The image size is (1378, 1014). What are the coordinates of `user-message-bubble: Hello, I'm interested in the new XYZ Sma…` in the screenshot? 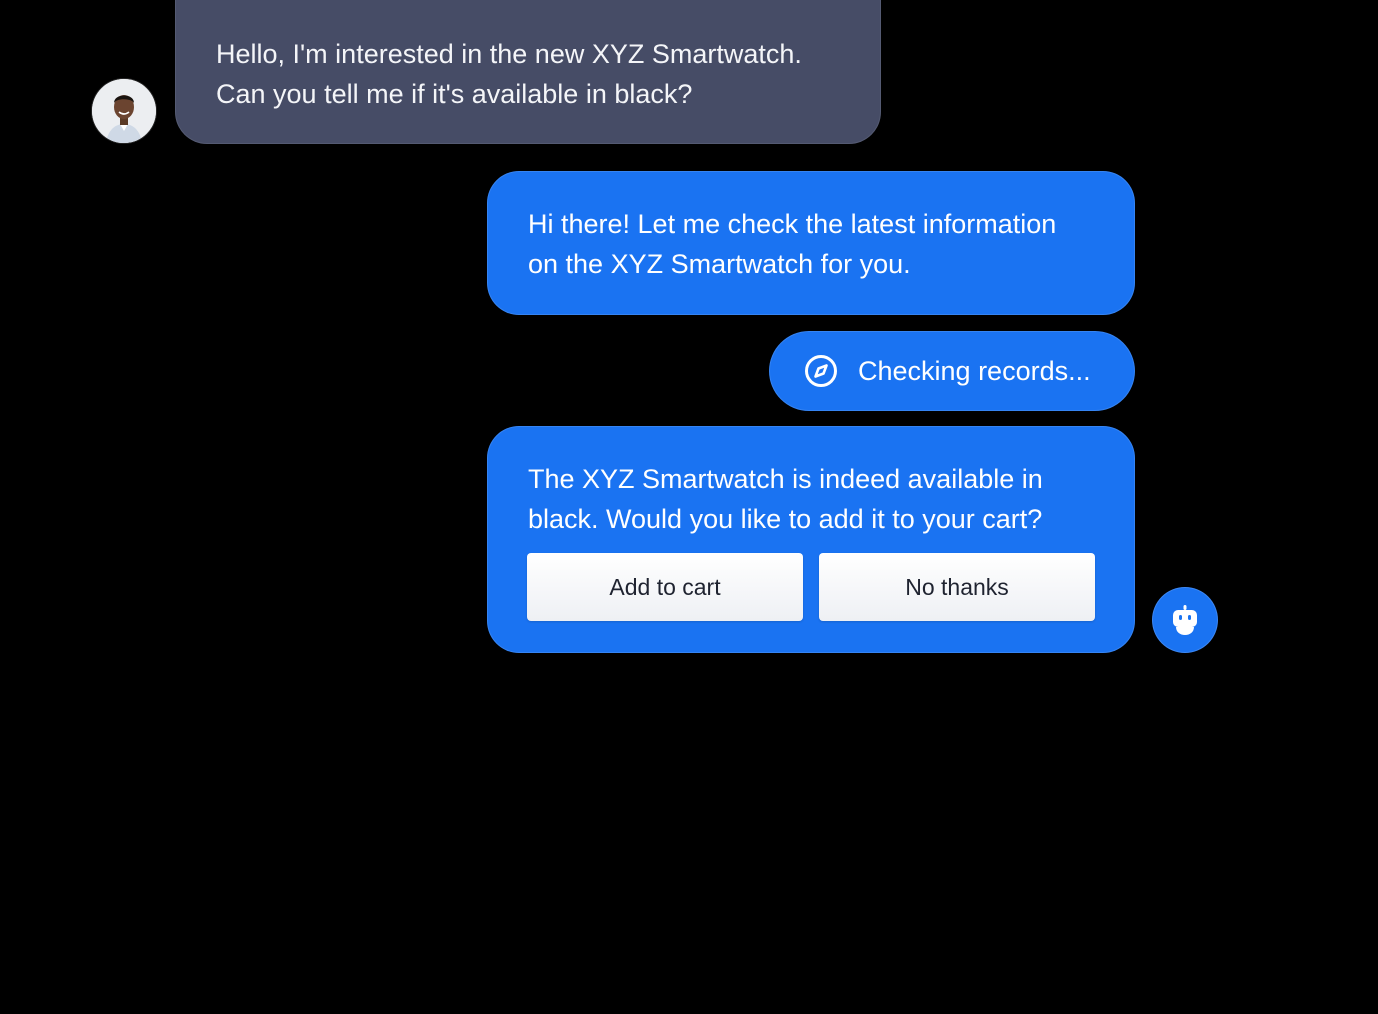 It's located at (528, 72).